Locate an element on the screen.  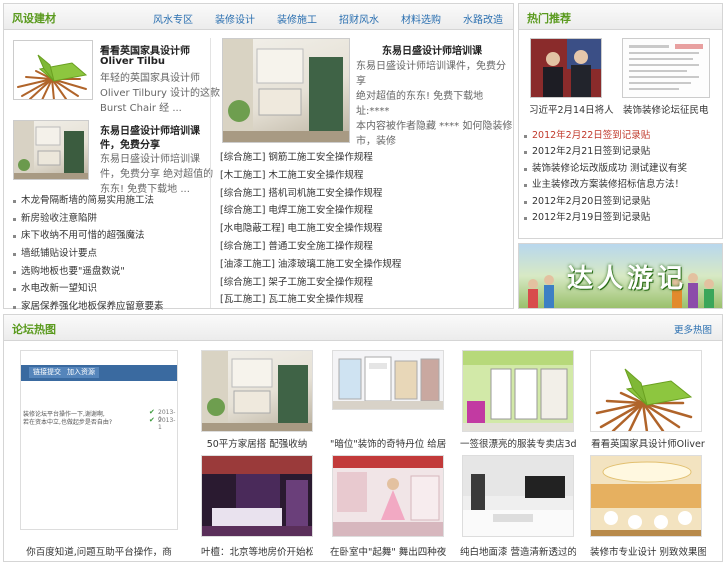
image-caption: 在卧室中"起舞" 舞出四种夜 is located at coordinates (388, 551).